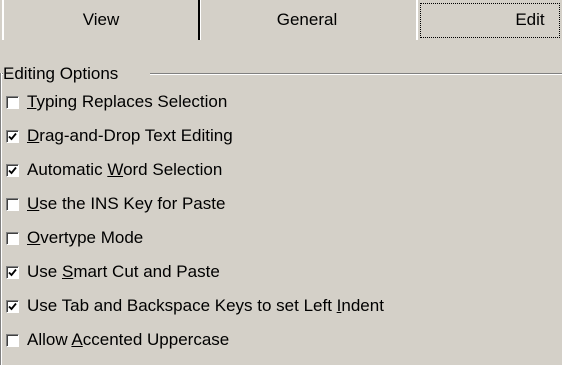 This screenshot has height=365, width=562. Describe the element at coordinates (12, 238) in the screenshot. I see `checkbox-overtype-mode` at that location.